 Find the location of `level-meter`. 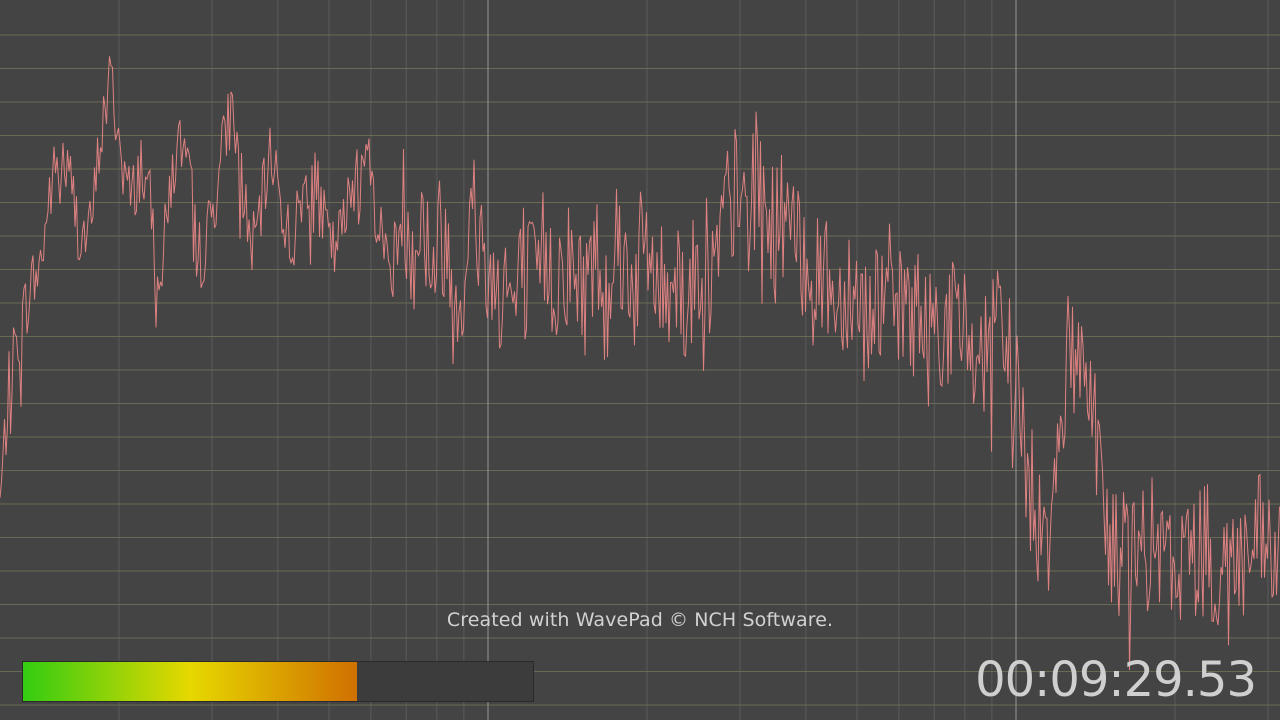

level-meter is located at coordinates (278, 681).